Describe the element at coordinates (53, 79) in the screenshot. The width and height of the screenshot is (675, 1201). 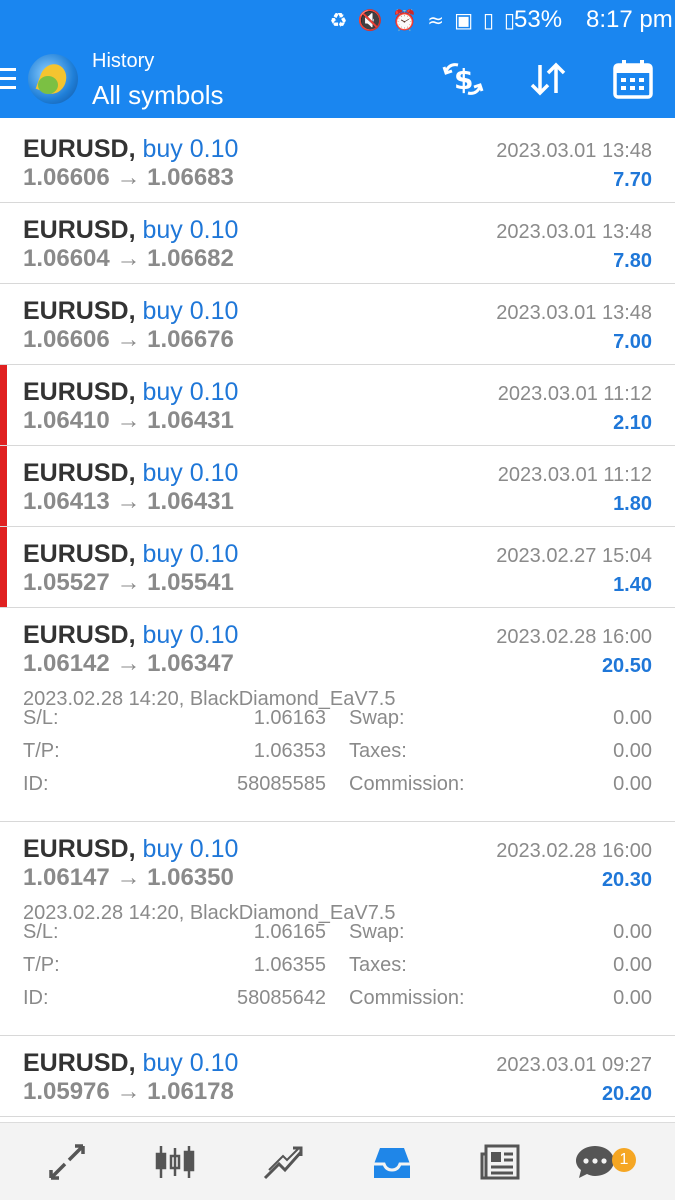
I see `app-logo` at that location.